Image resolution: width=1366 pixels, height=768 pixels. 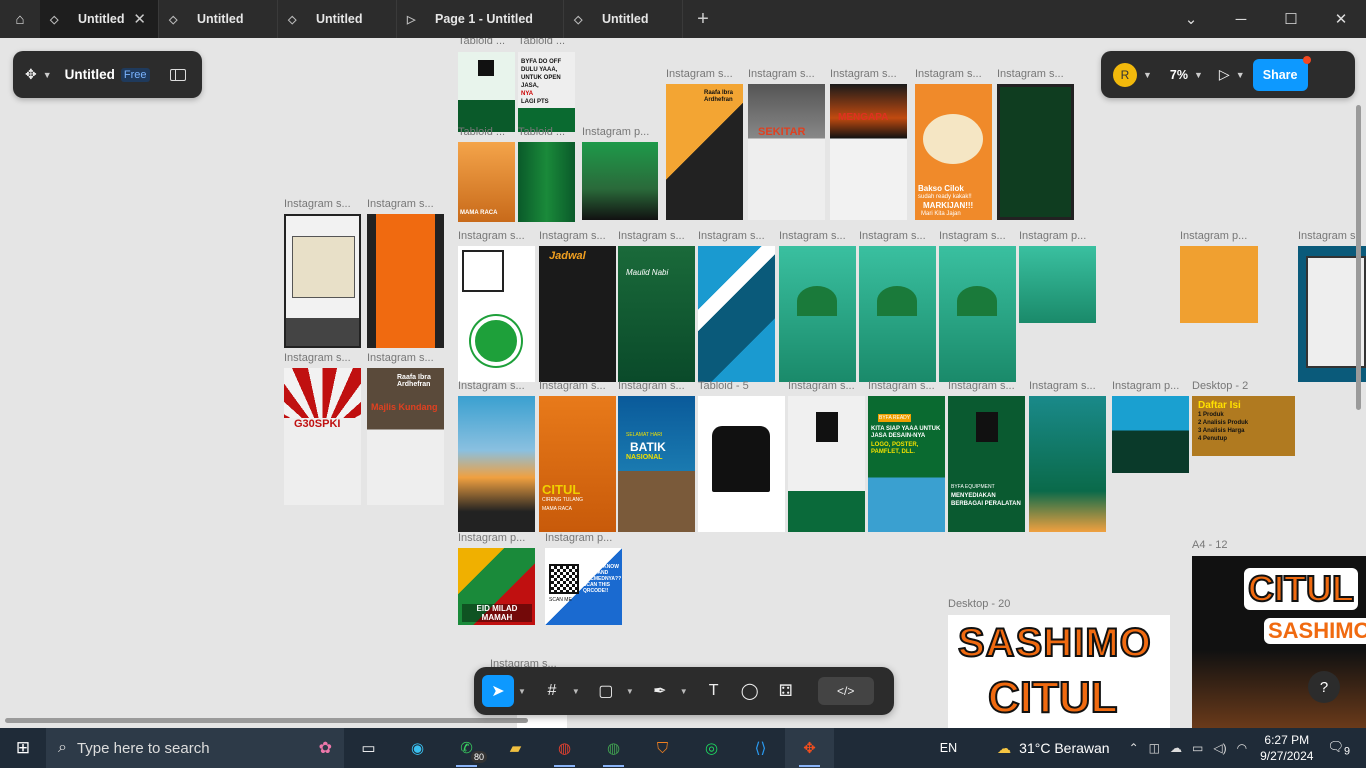 What do you see at coordinates (948, 748) in the screenshot?
I see `language-indicator: EN` at bounding box center [948, 748].